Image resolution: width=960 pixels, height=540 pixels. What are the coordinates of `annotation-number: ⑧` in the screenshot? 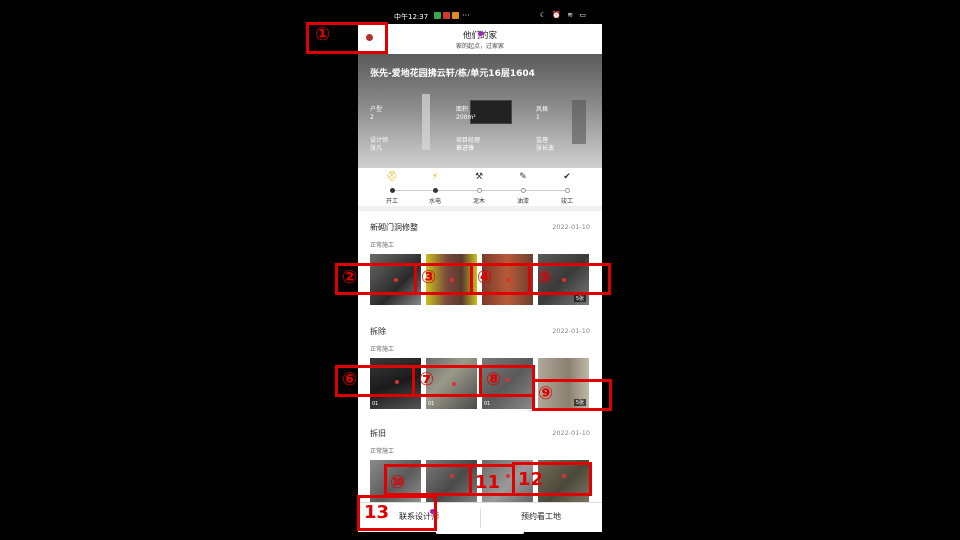 It's located at (494, 379).